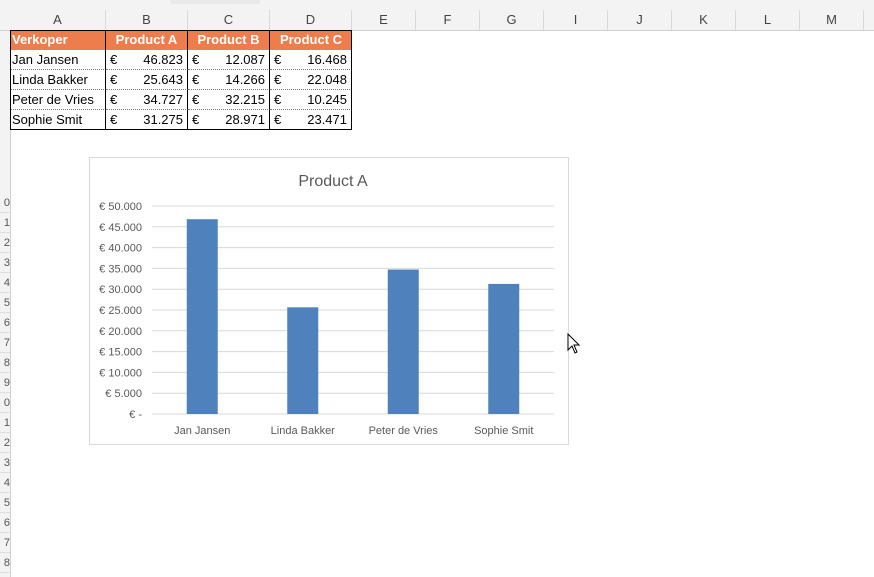 Image resolution: width=874 pixels, height=577 pixels. Describe the element at coordinates (229, 40) in the screenshot. I see `header-cell-product-b: Product B` at that location.